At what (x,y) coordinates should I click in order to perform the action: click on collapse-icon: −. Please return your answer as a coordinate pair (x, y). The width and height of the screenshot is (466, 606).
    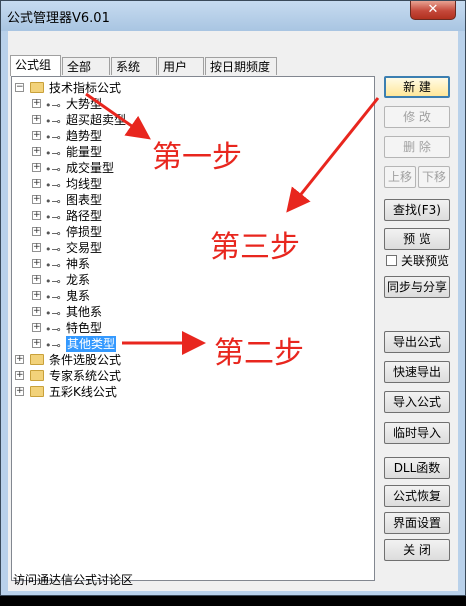
    Looking at the image, I should click on (19, 87).